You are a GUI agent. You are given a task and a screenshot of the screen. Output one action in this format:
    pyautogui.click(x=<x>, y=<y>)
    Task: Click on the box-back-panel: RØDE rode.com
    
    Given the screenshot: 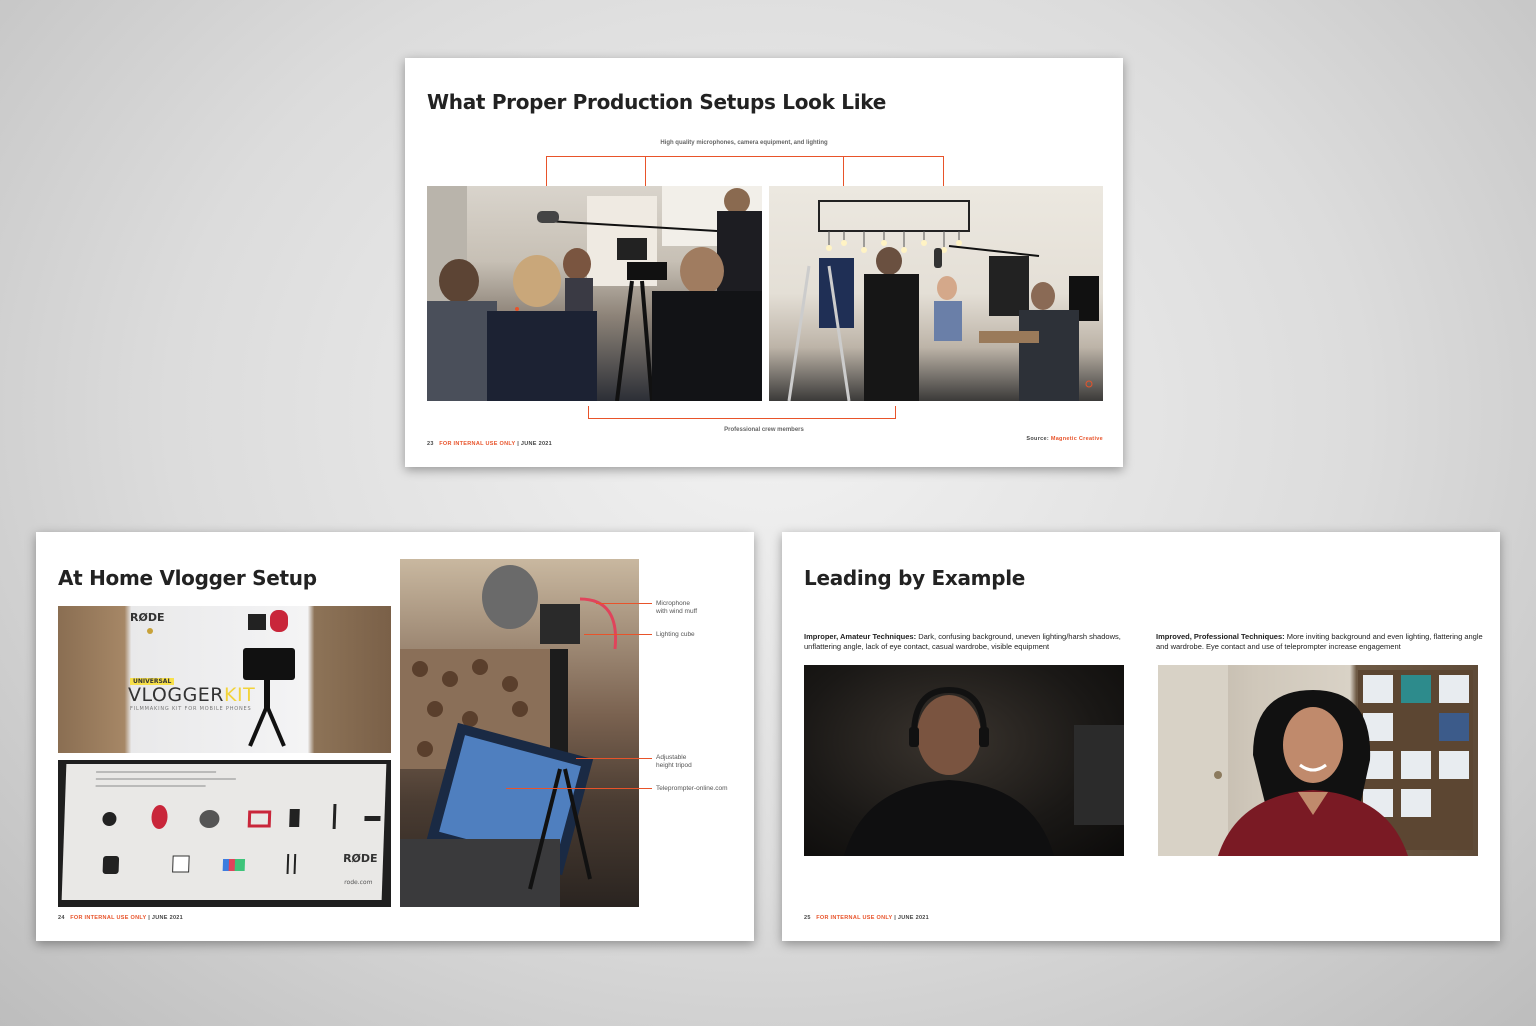 What is the action you would take?
    pyautogui.click(x=224, y=832)
    